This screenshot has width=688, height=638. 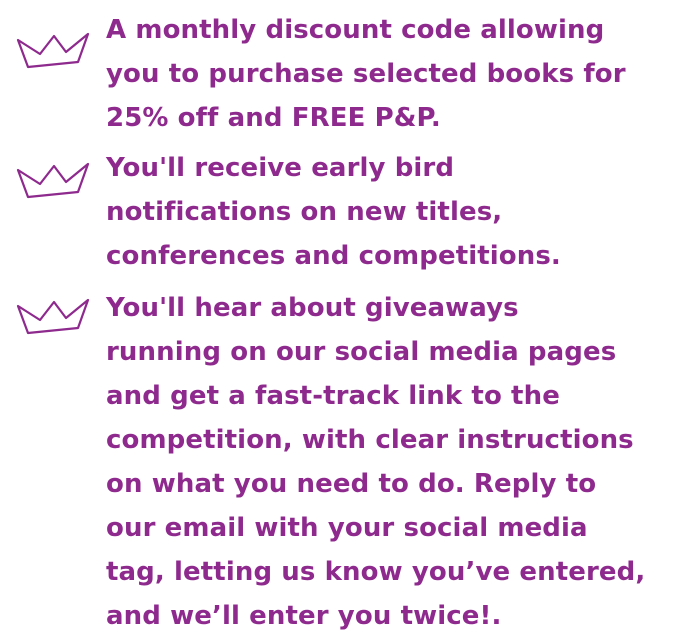 I want to click on benefit-line: on what you need to do. Reply to, so click(x=351, y=484).